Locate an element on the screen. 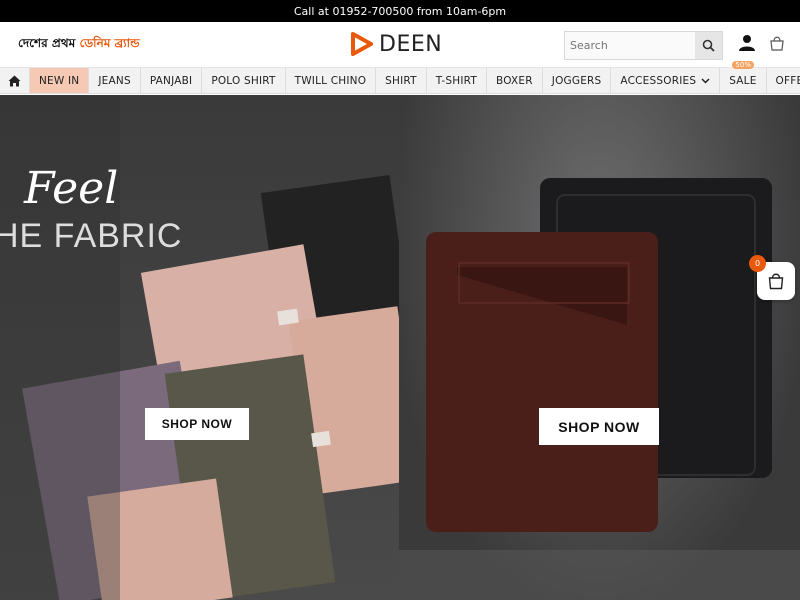 The height and width of the screenshot is (600, 800). search-input is located at coordinates (630, 45).